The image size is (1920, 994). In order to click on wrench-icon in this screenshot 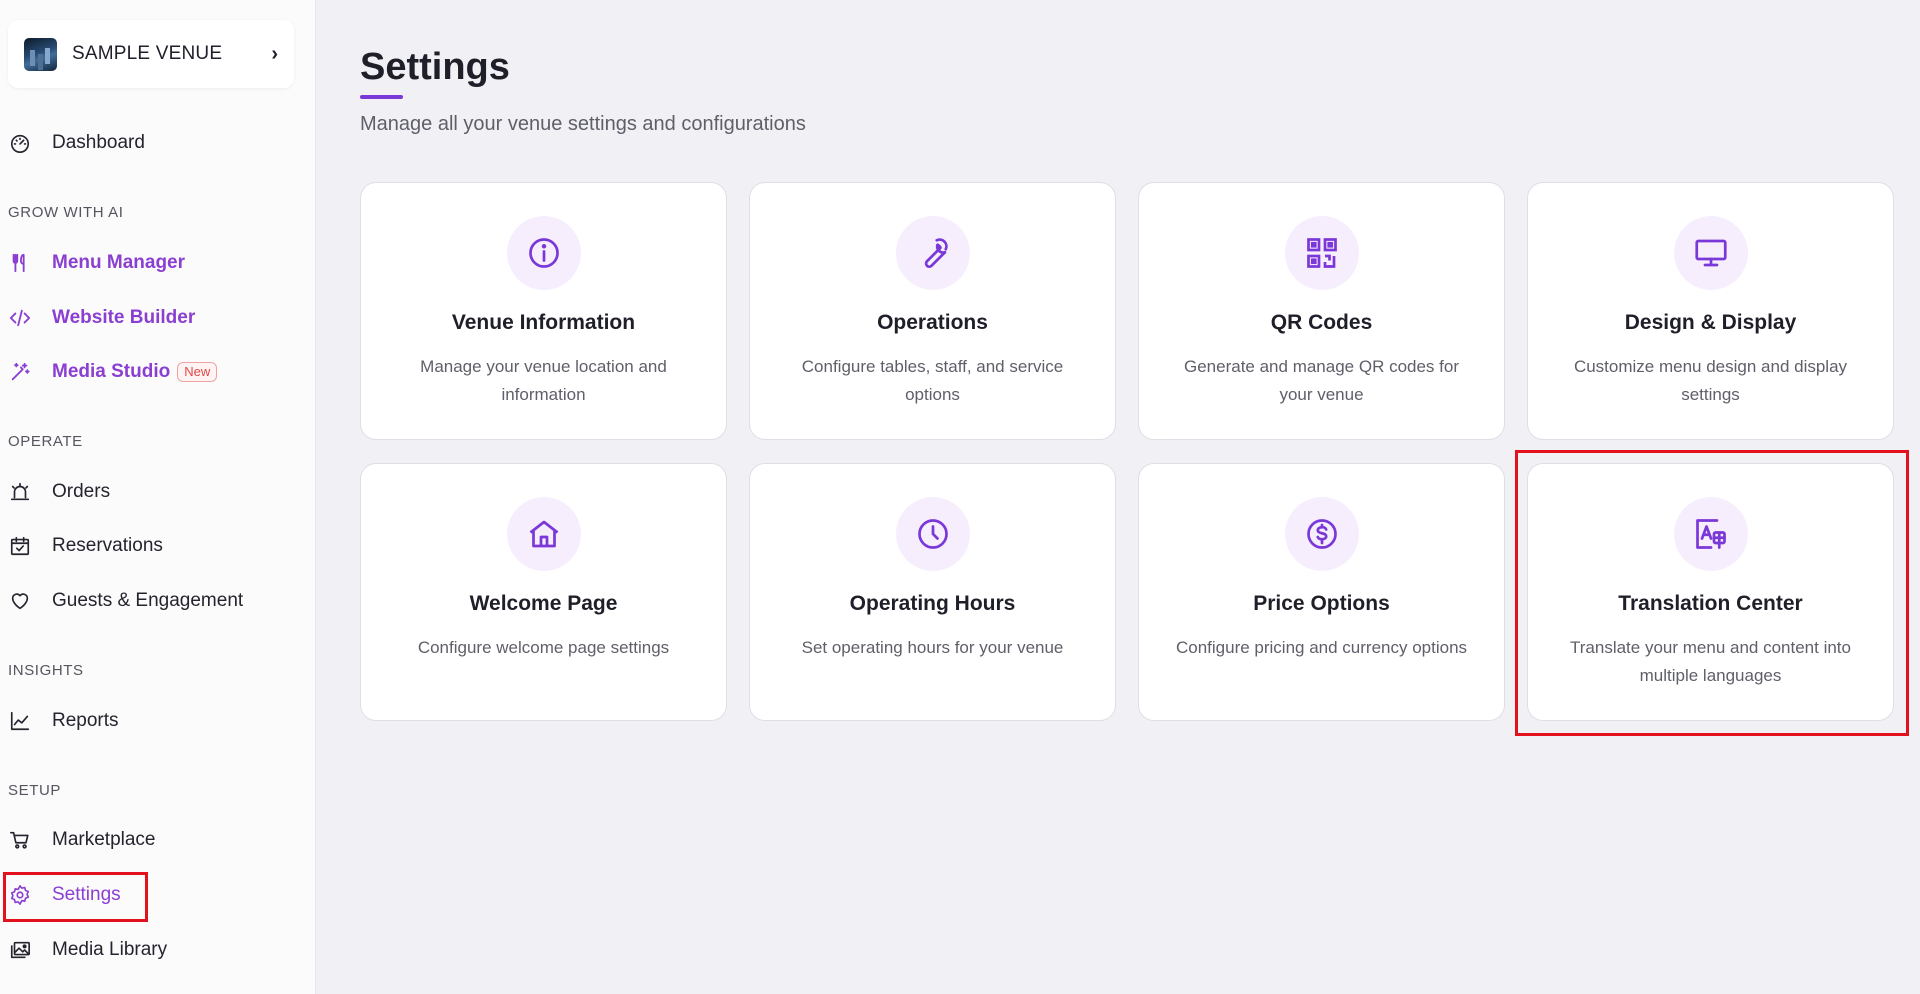, I will do `click(932, 253)`.